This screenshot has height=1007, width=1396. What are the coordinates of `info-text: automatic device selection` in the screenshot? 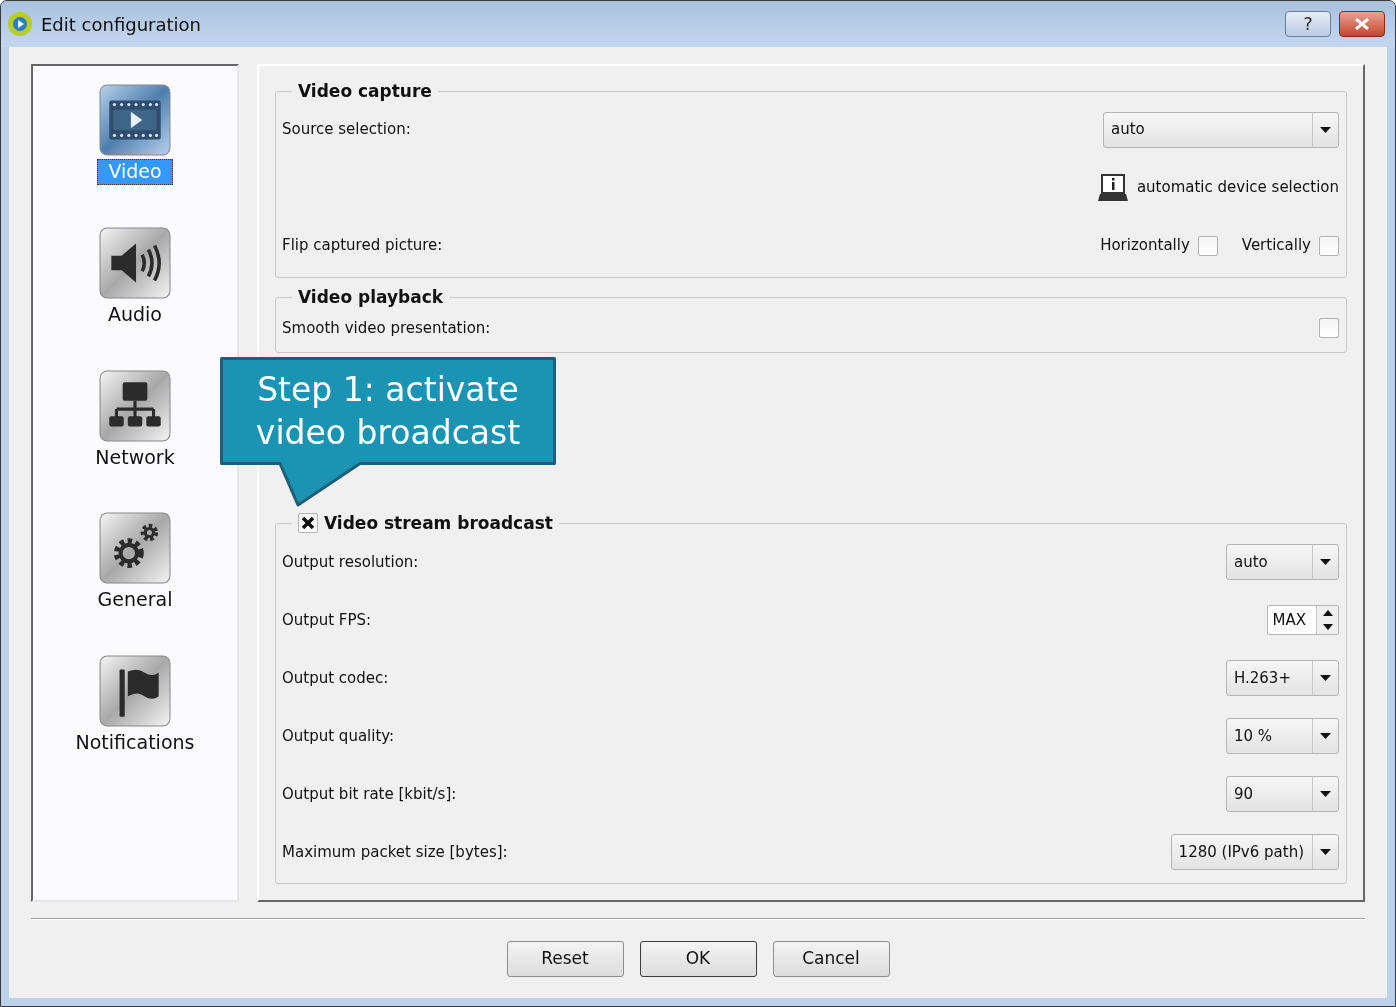 It's located at (1237, 188).